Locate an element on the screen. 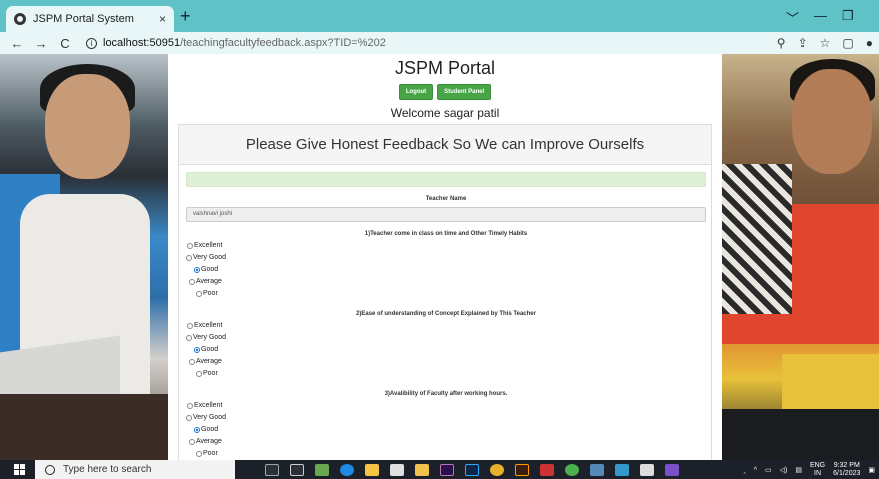  premiere-icon is located at coordinates (447, 469).